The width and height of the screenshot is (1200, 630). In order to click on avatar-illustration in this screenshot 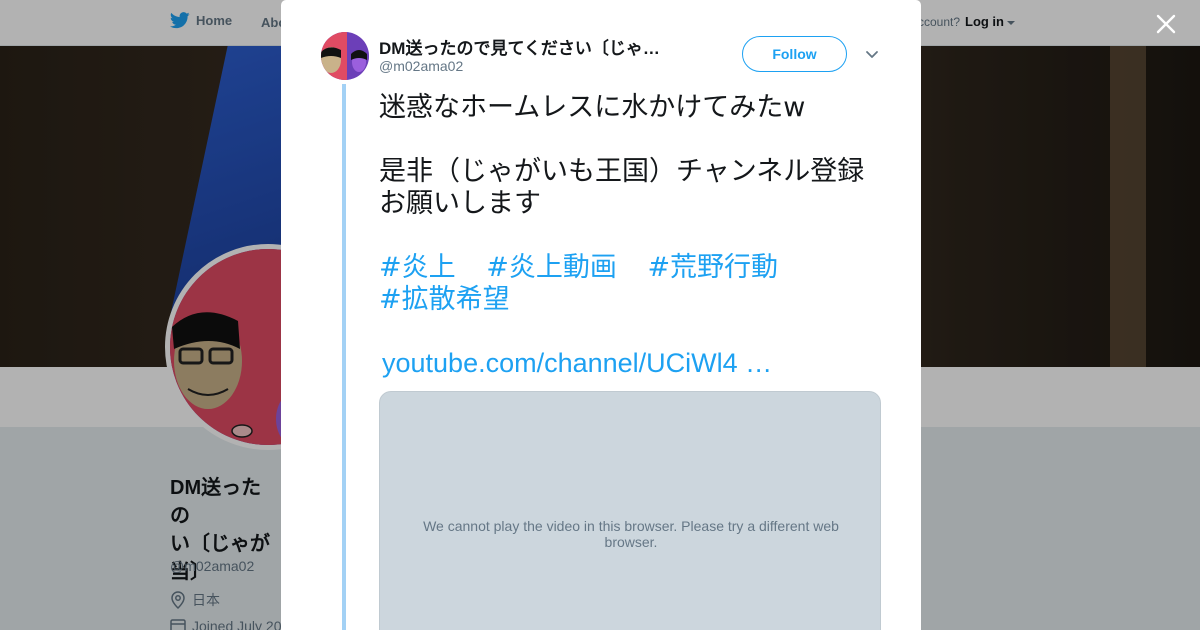, I will do `click(345, 56)`.